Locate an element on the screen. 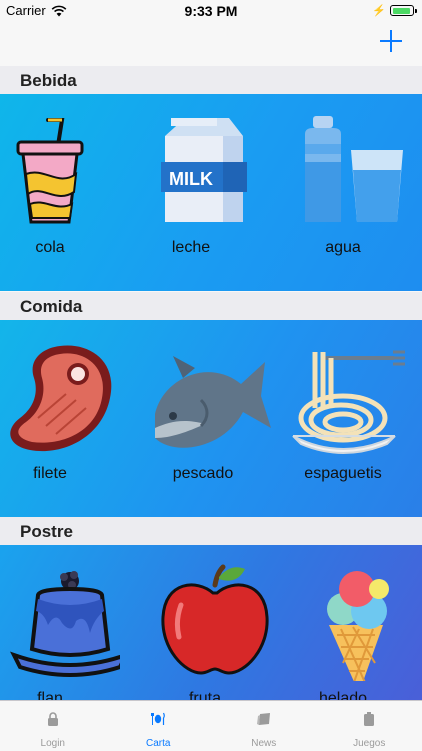 This screenshot has height=751, width=422. newspaper-icon is located at coordinates (264, 719).